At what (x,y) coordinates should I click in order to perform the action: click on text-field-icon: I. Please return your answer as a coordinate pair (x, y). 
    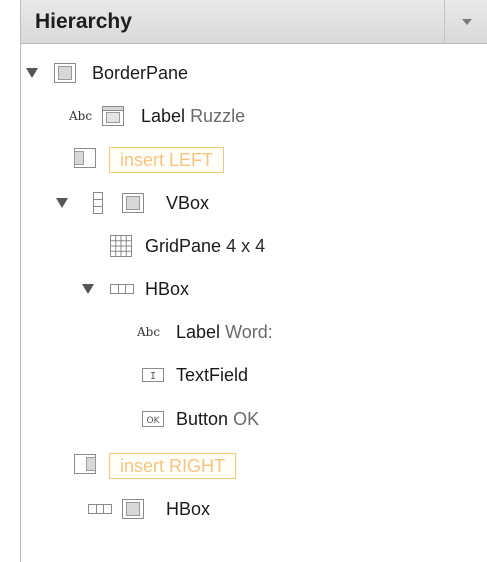
    Looking at the image, I should click on (153, 375).